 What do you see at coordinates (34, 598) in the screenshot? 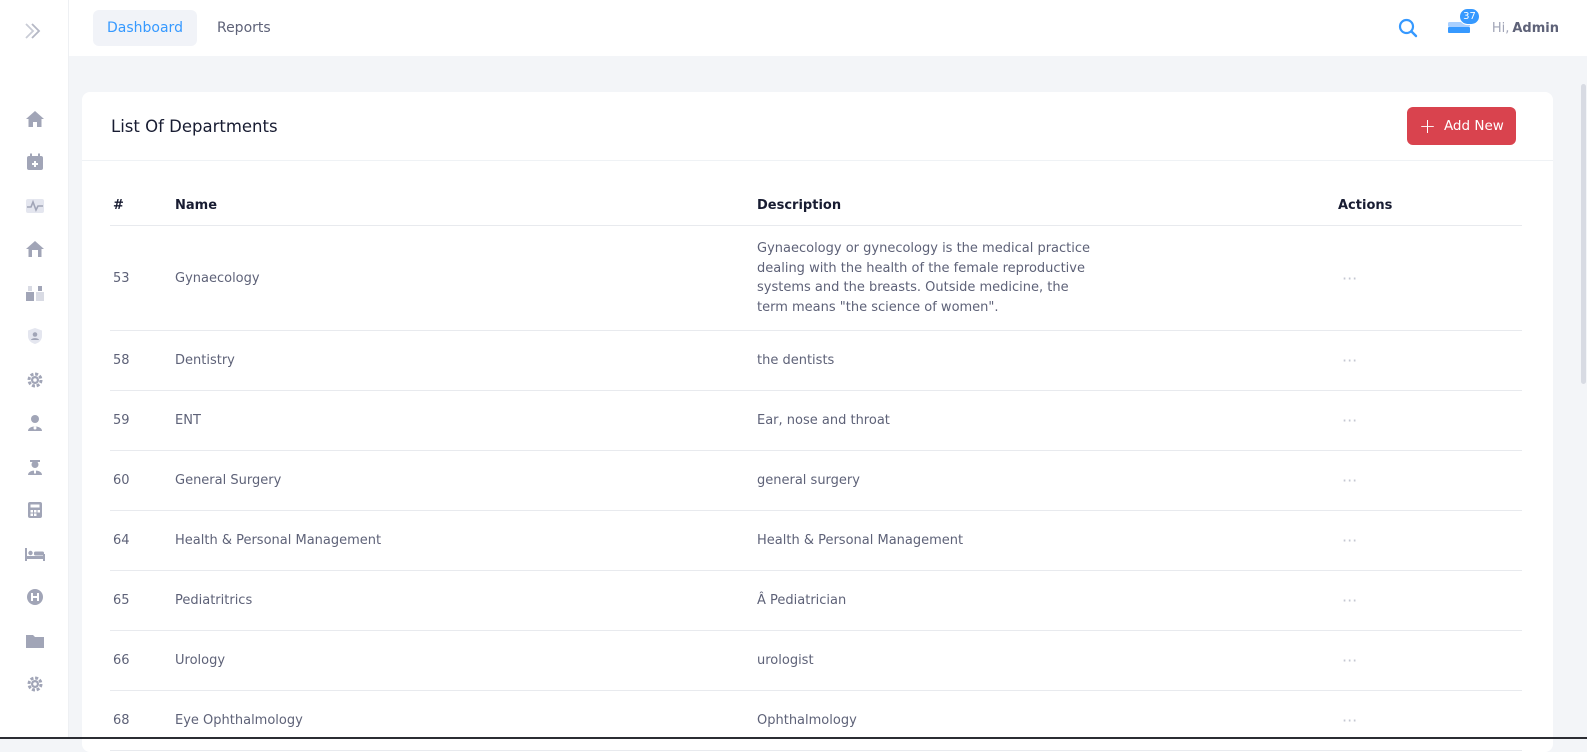
I see `sidebar-hospital-h-icon` at bounding box center [34, 598].